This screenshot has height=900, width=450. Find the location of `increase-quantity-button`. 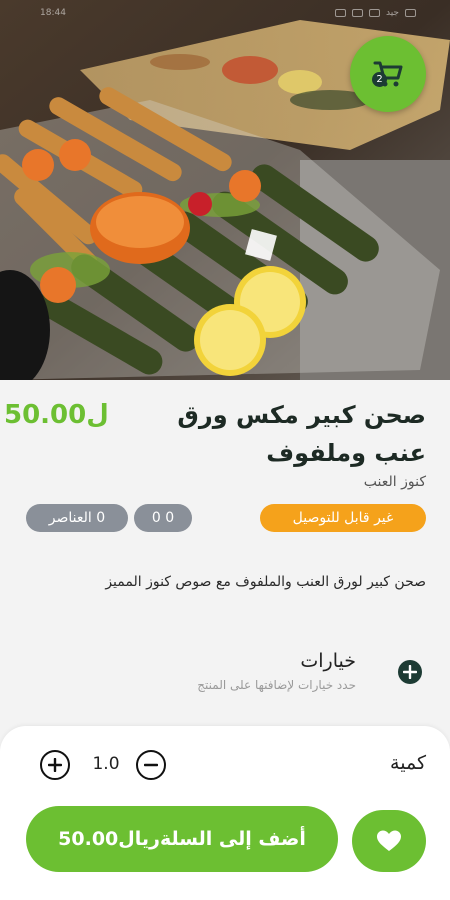

increase-quantity-button is located at coordinates (55, 765).